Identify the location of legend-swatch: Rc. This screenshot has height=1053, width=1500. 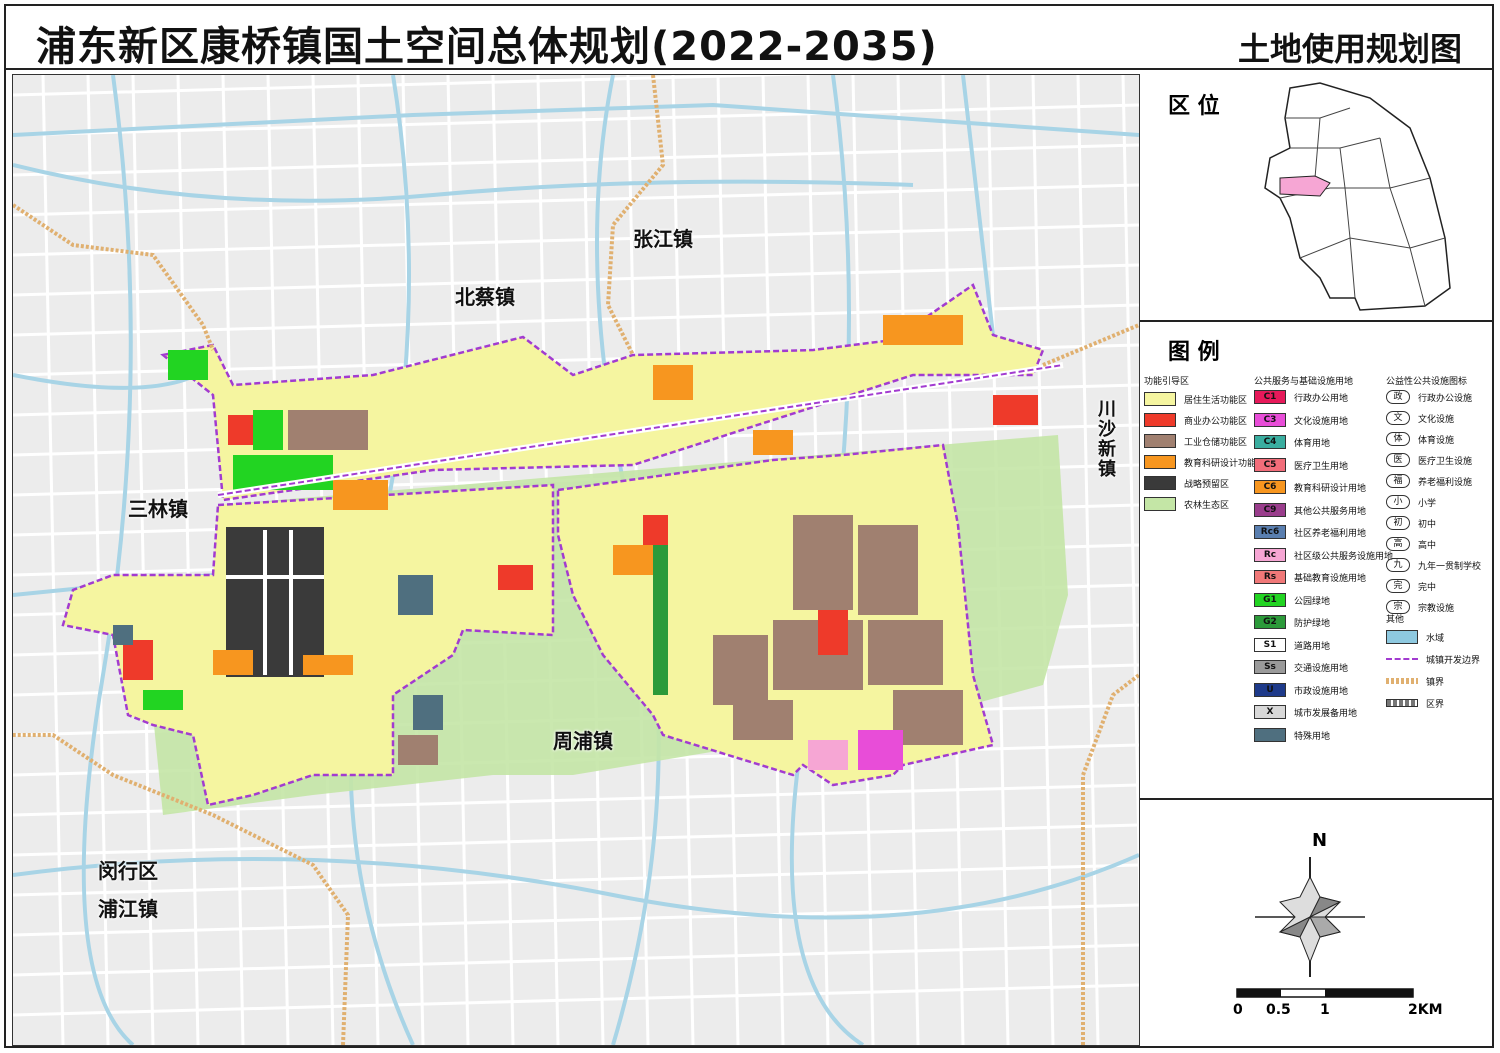
(1270, 554).